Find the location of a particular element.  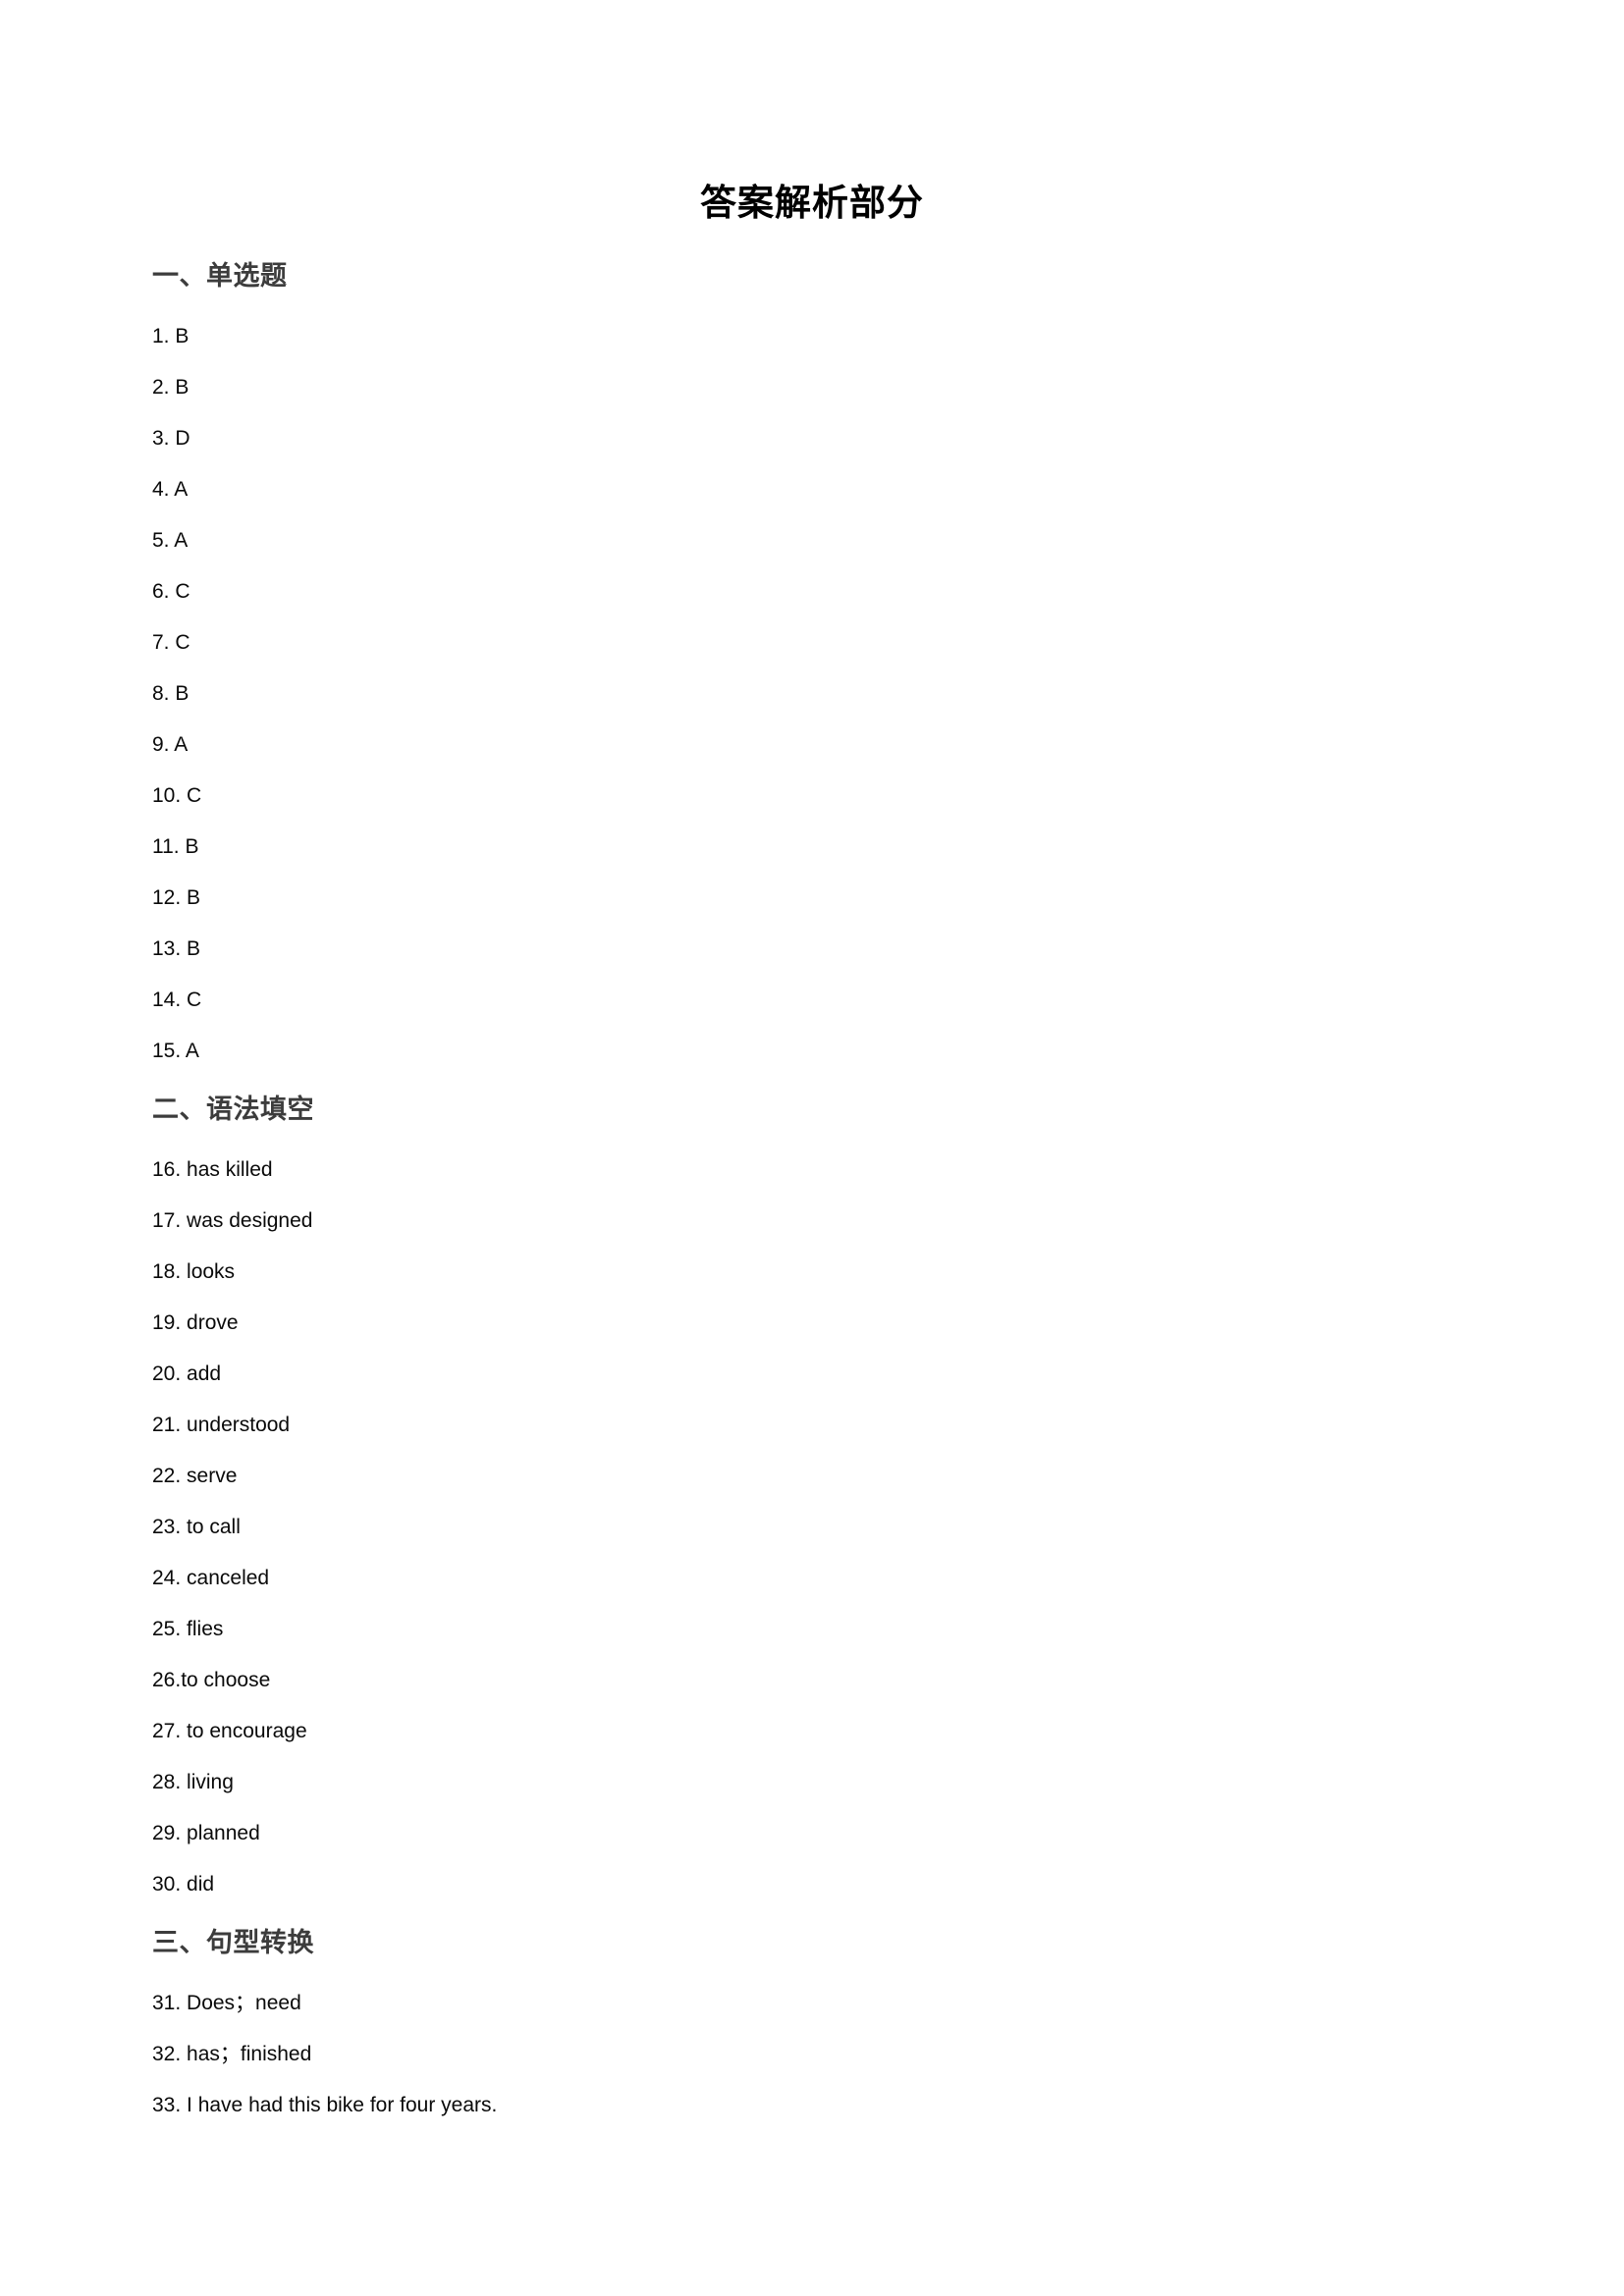

answer-item: 18. looks is located at coordinates (194, 1271).